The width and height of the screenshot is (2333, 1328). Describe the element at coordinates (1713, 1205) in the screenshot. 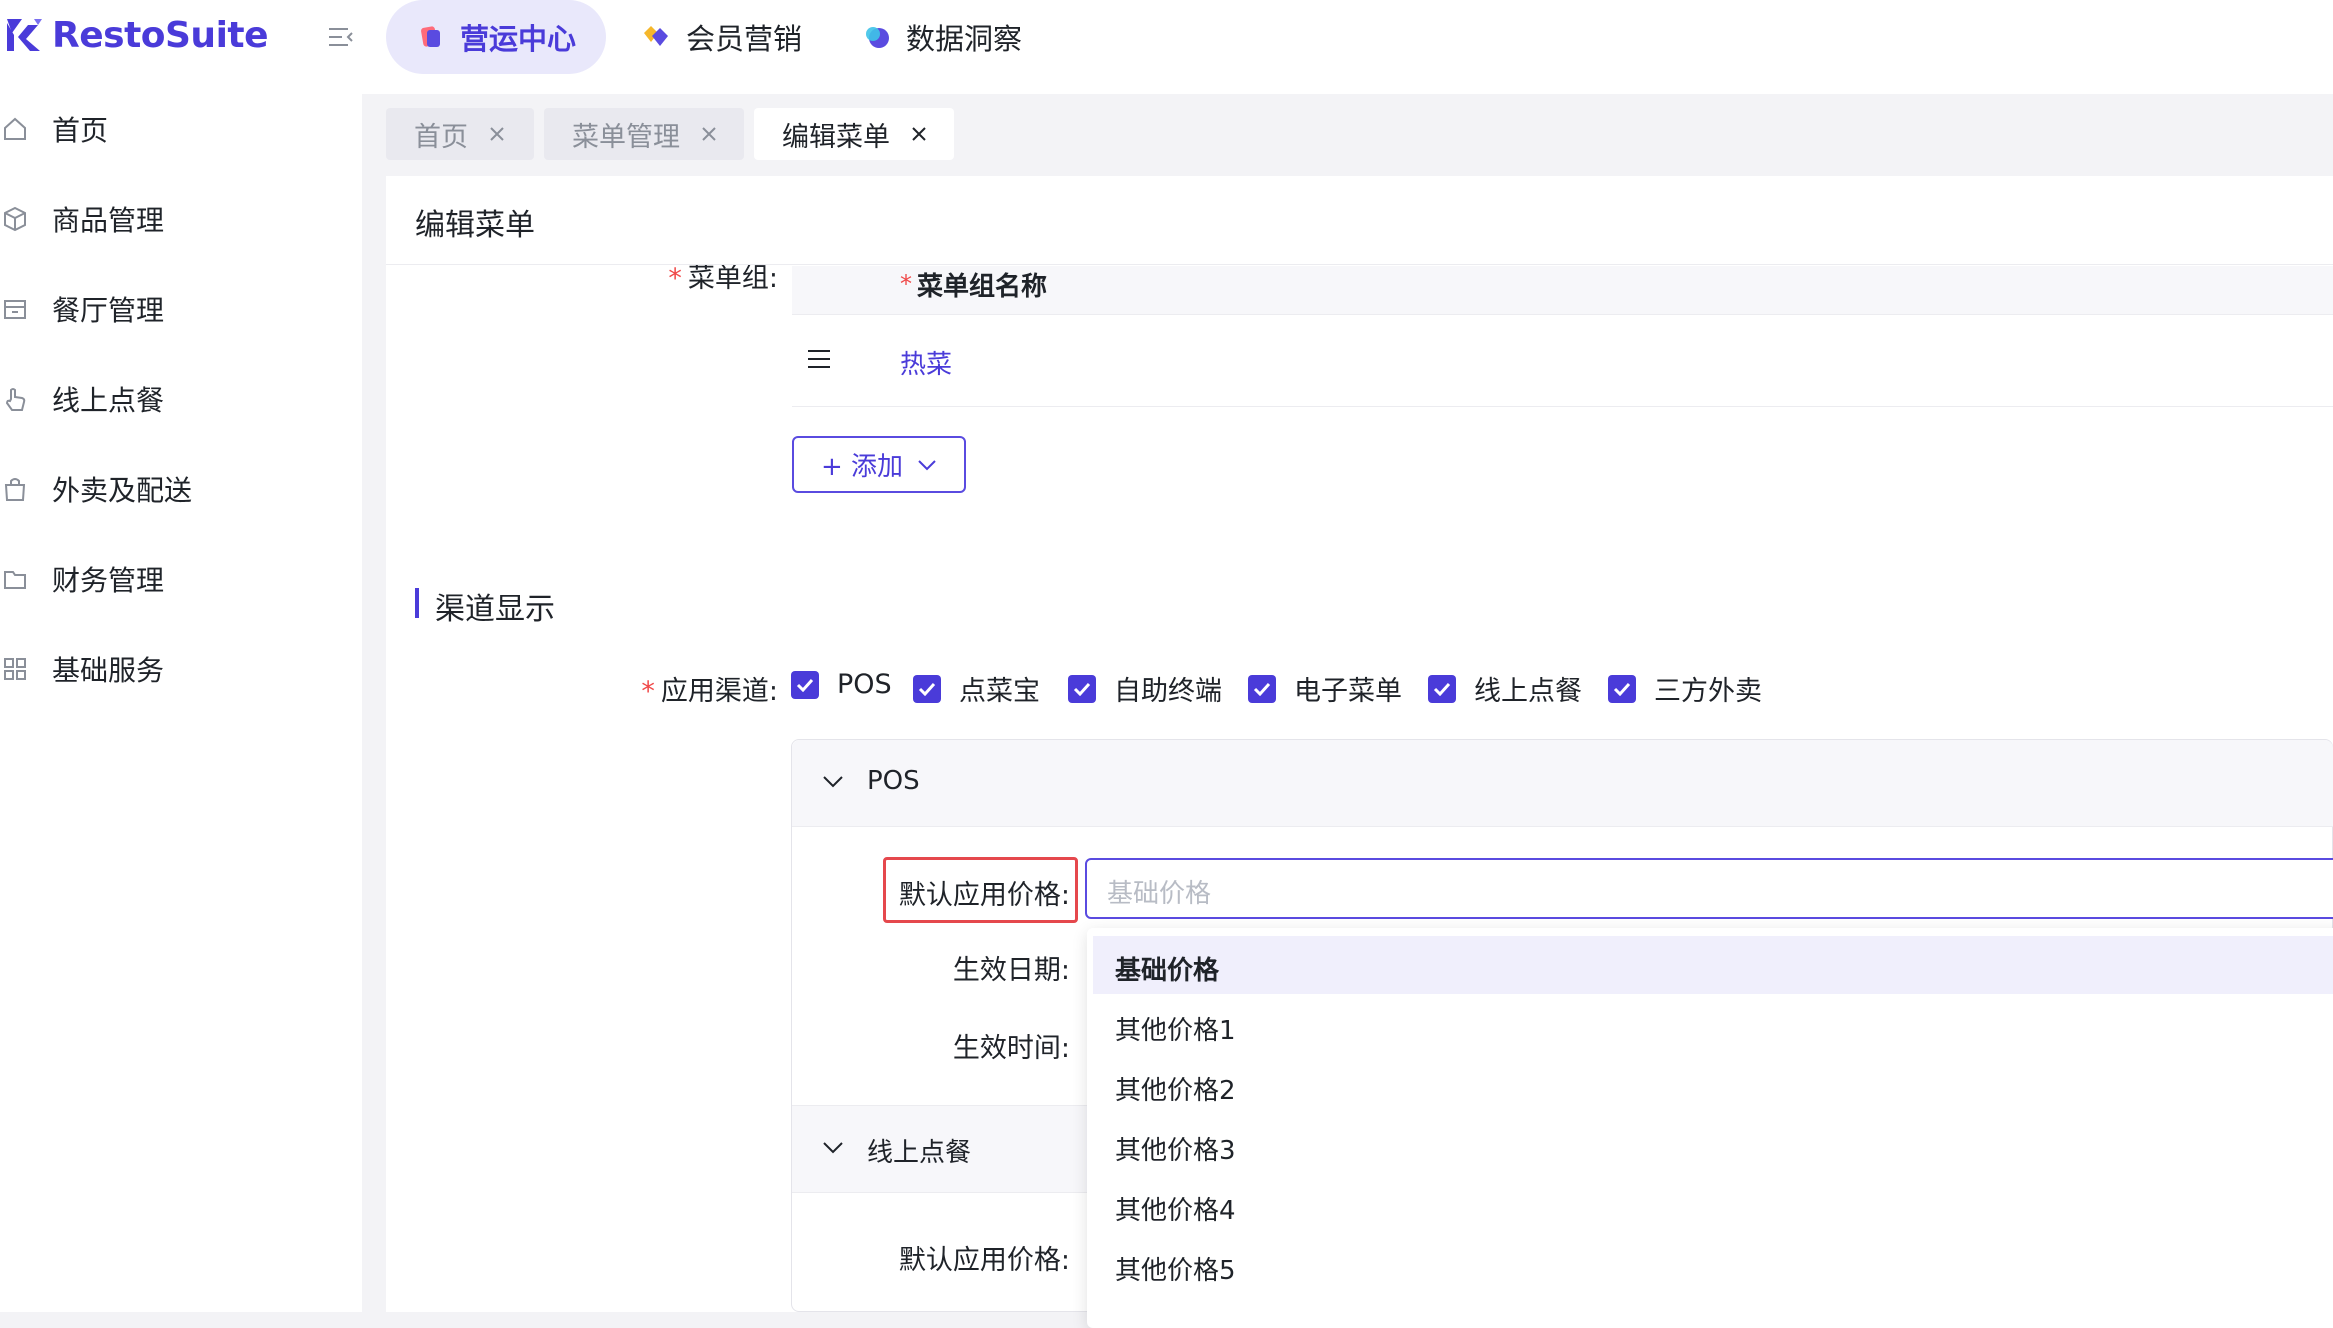

I see `dropdown-option: 其他价格4` at that location.